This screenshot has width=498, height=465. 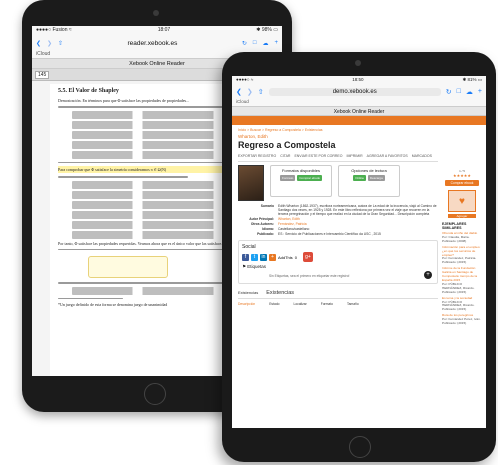 What do you see at coordinates (318, 156) in the screenshot?
I see `action-email: ENVIAR ESTE POR CORREO` at bounding box center [318, 156].